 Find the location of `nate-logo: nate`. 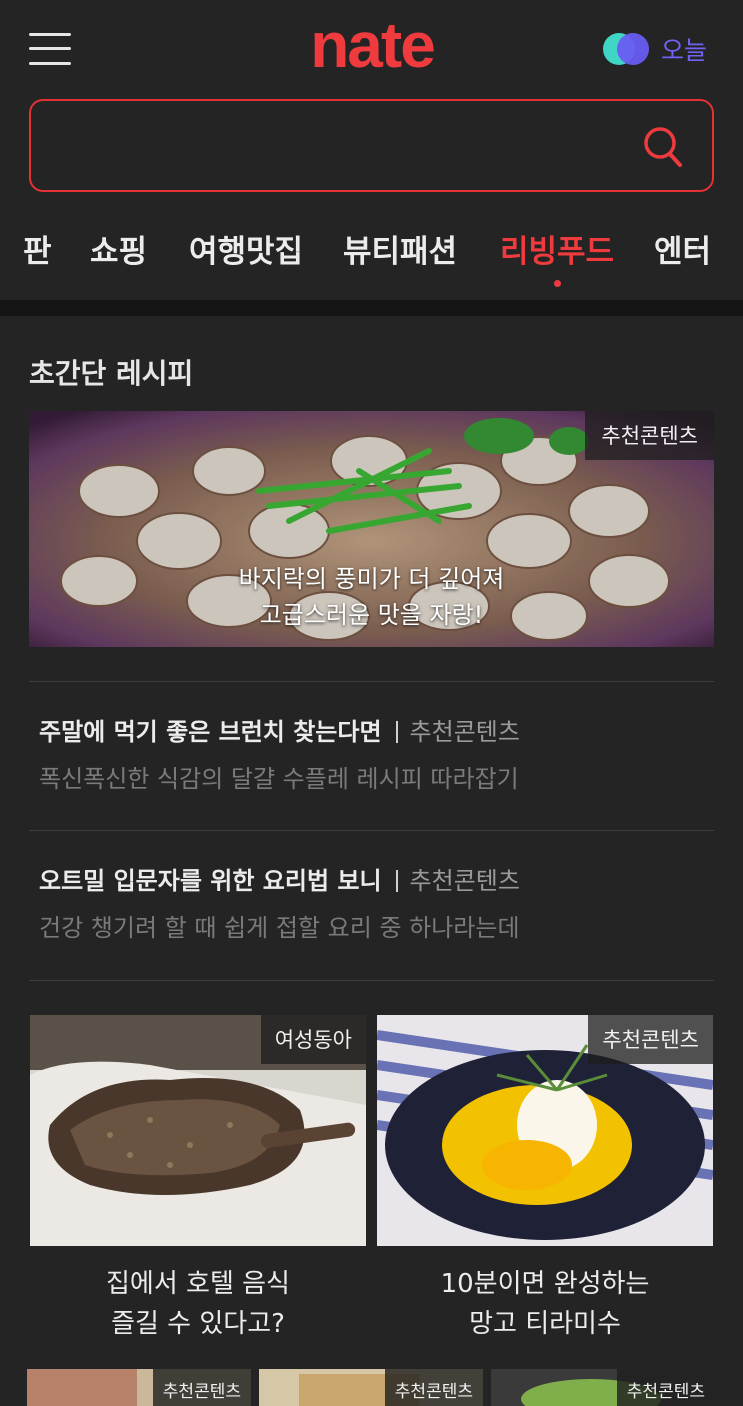

nate-logo: nate is located at coordinates (372, 47).